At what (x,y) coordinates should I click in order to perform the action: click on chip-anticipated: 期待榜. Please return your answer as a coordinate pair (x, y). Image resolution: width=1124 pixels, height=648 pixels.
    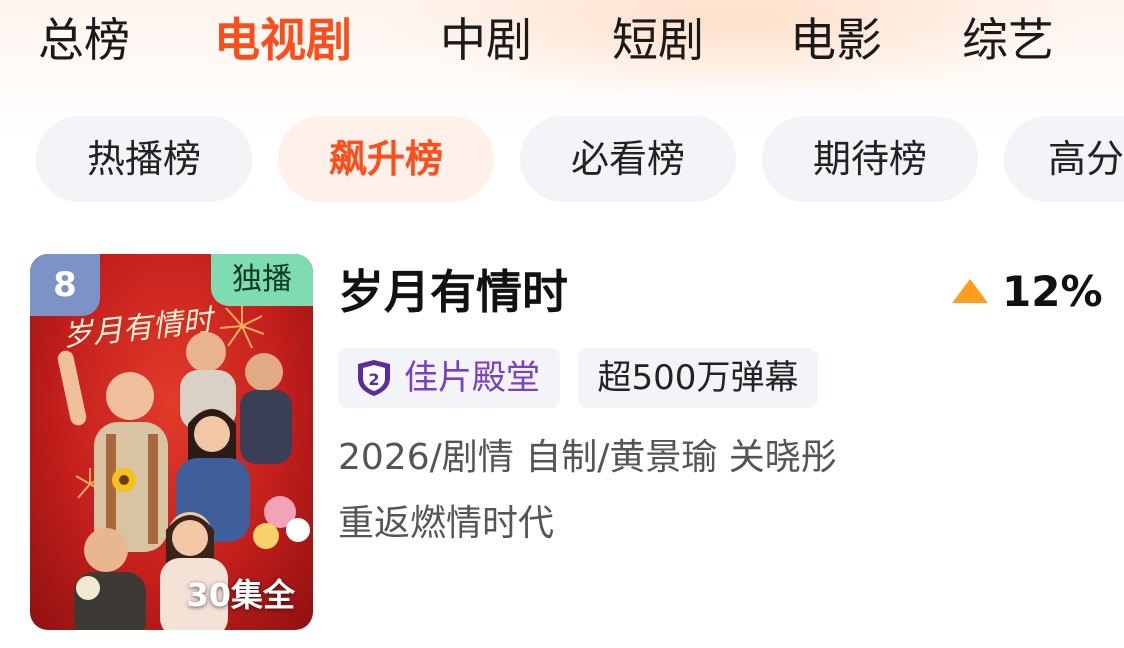
    Looking at the image, I should click on (870, 159).